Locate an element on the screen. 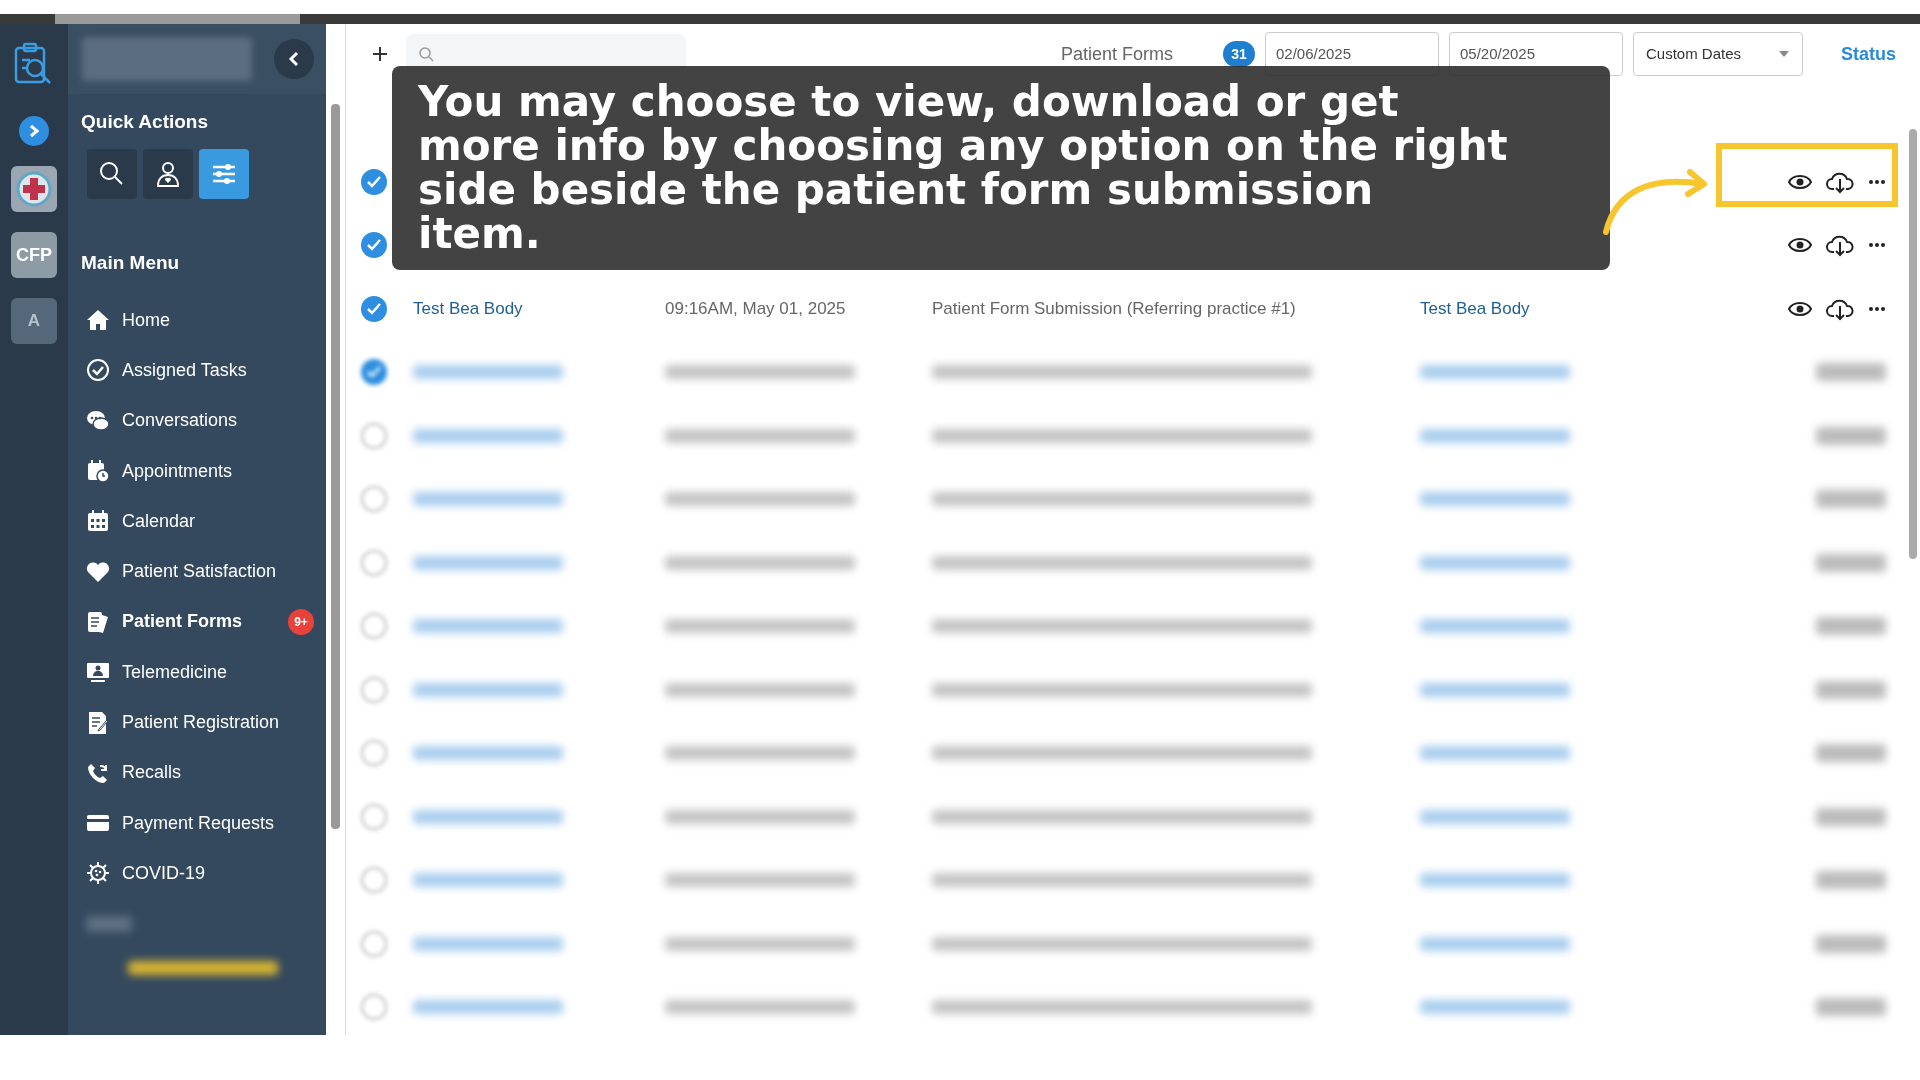 The height and width of the screenshot is (1080, 1920). menu-item: Patient Registration is located at coordinates (206, 722).